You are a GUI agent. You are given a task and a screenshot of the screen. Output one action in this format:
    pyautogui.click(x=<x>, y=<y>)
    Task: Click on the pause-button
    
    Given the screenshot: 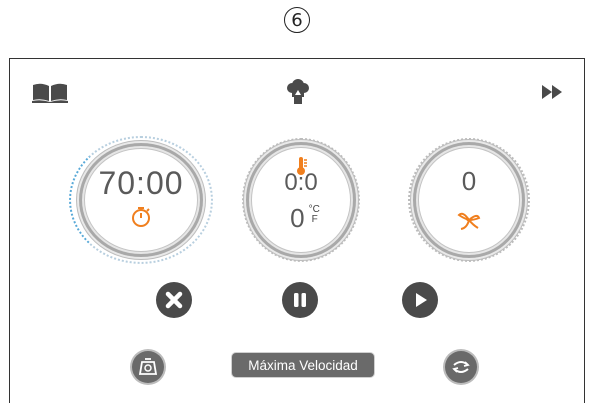 What is the action you would take?
    pyautogui.click(x=300, y=300)
    